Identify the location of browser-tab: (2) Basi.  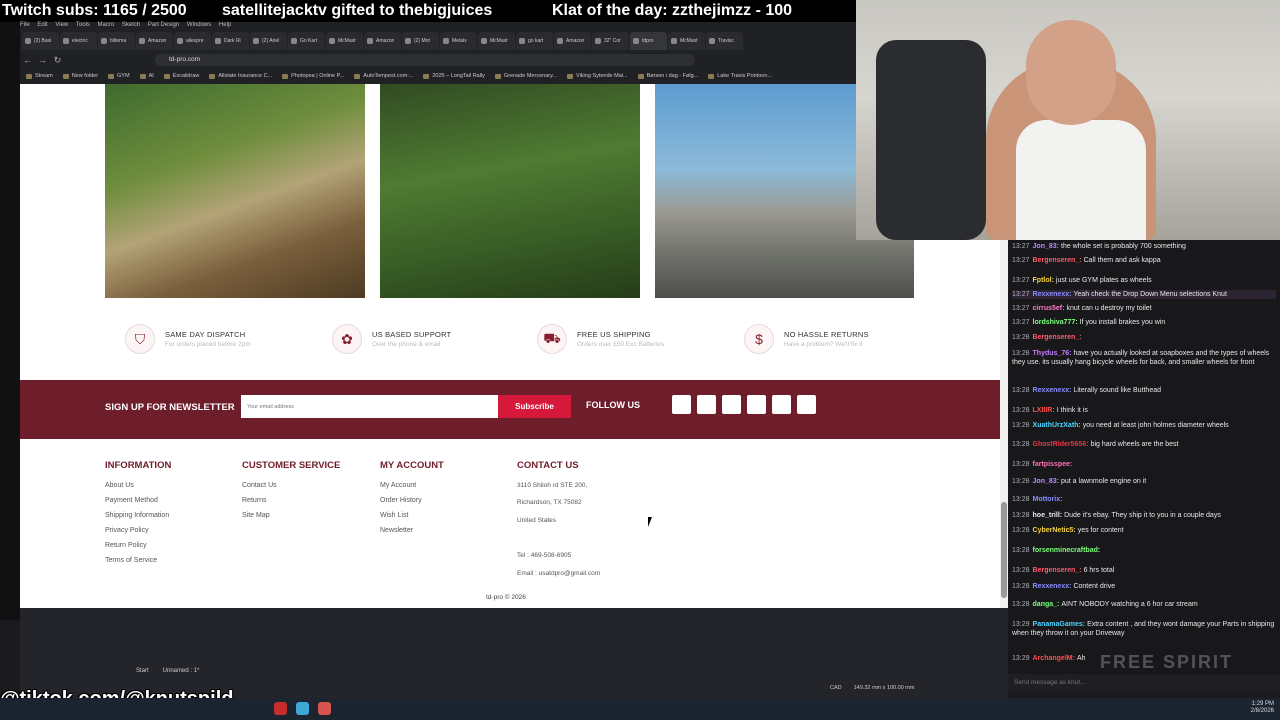
(40, 41).